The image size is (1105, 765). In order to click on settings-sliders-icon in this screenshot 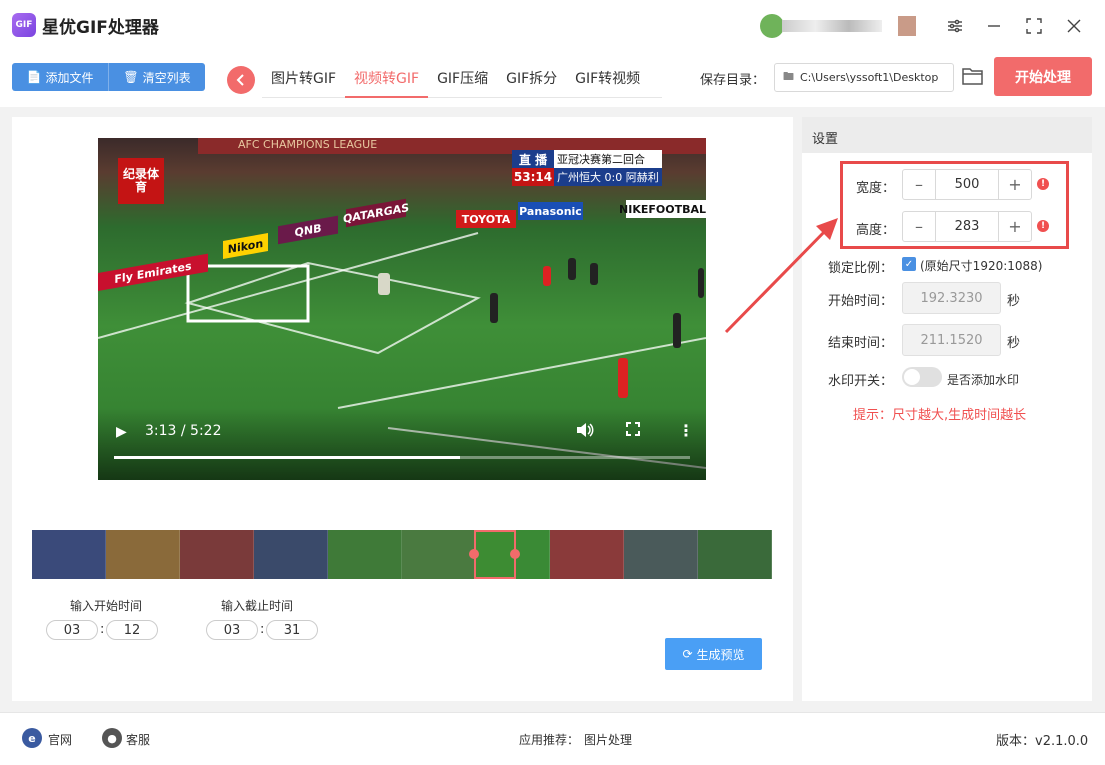, I will do `click(955, 26)`.